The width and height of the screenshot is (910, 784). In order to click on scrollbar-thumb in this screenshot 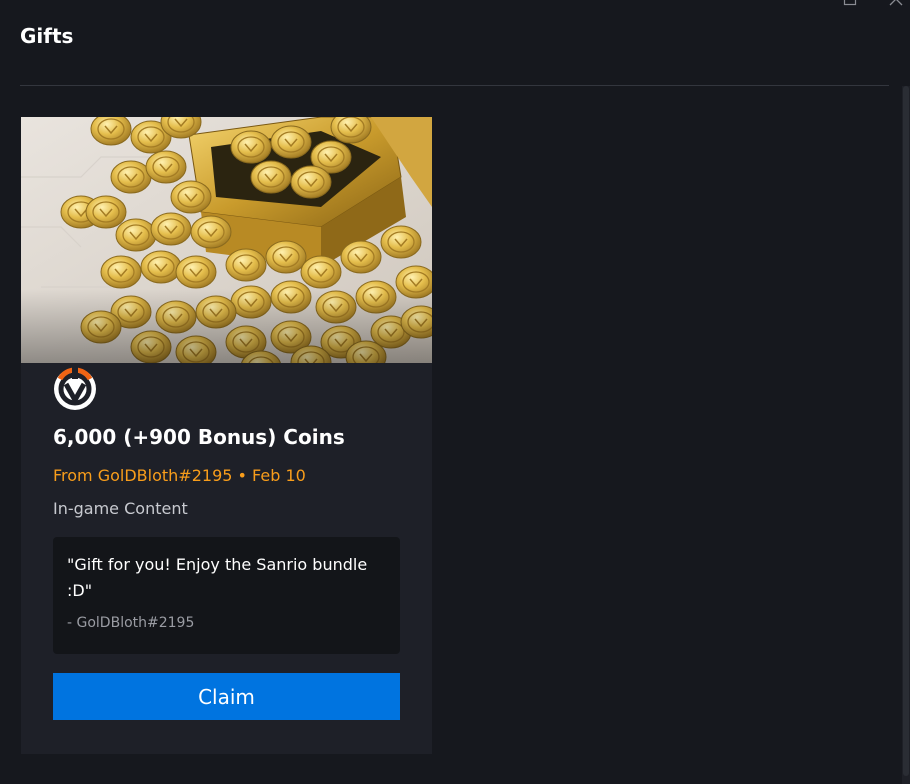, I will do `click(906, 431)`.